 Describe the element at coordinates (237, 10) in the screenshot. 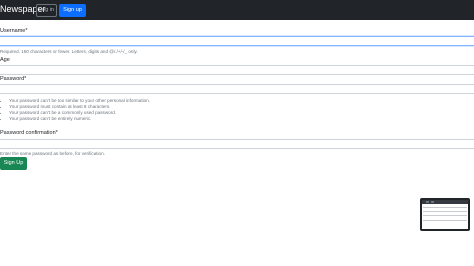

I see `navbar: Newspaper Log in Sign up` at that location.